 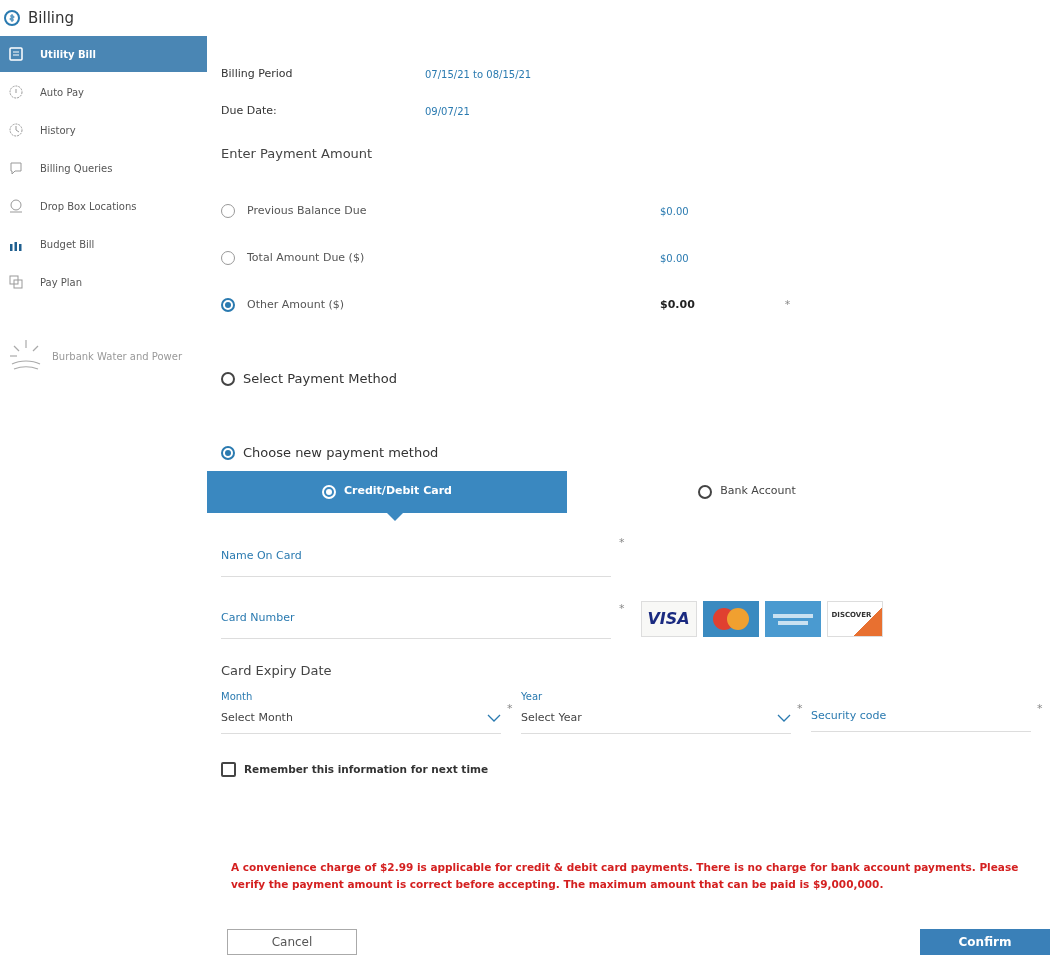 What do you see at coordinates (51, 18) in the screenshot?
I see `page-title: Billing` at bounding box center [51, 18].